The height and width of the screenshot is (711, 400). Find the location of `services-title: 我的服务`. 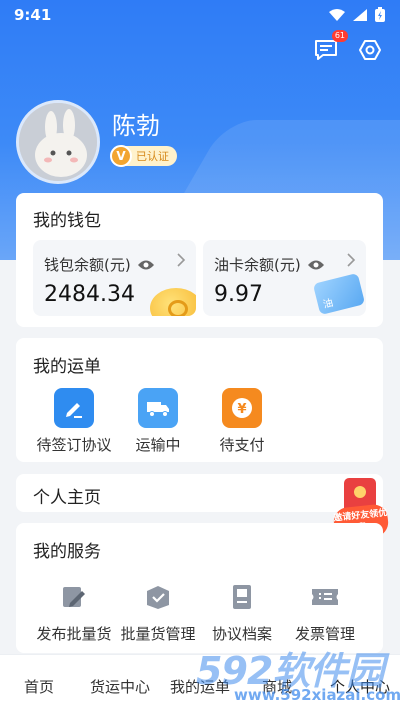

services-title: 我的服务 is located at coordinates (67, 552).